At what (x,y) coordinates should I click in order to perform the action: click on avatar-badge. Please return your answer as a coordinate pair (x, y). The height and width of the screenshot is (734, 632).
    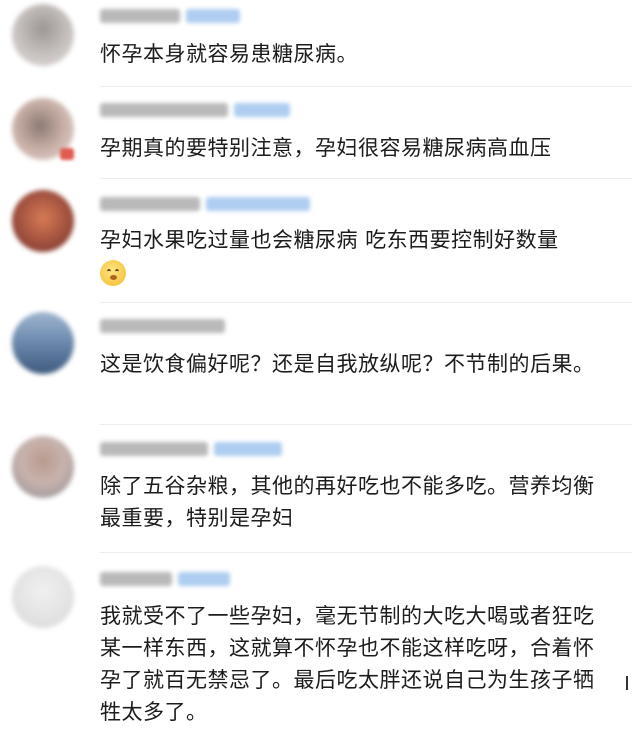
    Looking at the image, I should click on (67, 154).